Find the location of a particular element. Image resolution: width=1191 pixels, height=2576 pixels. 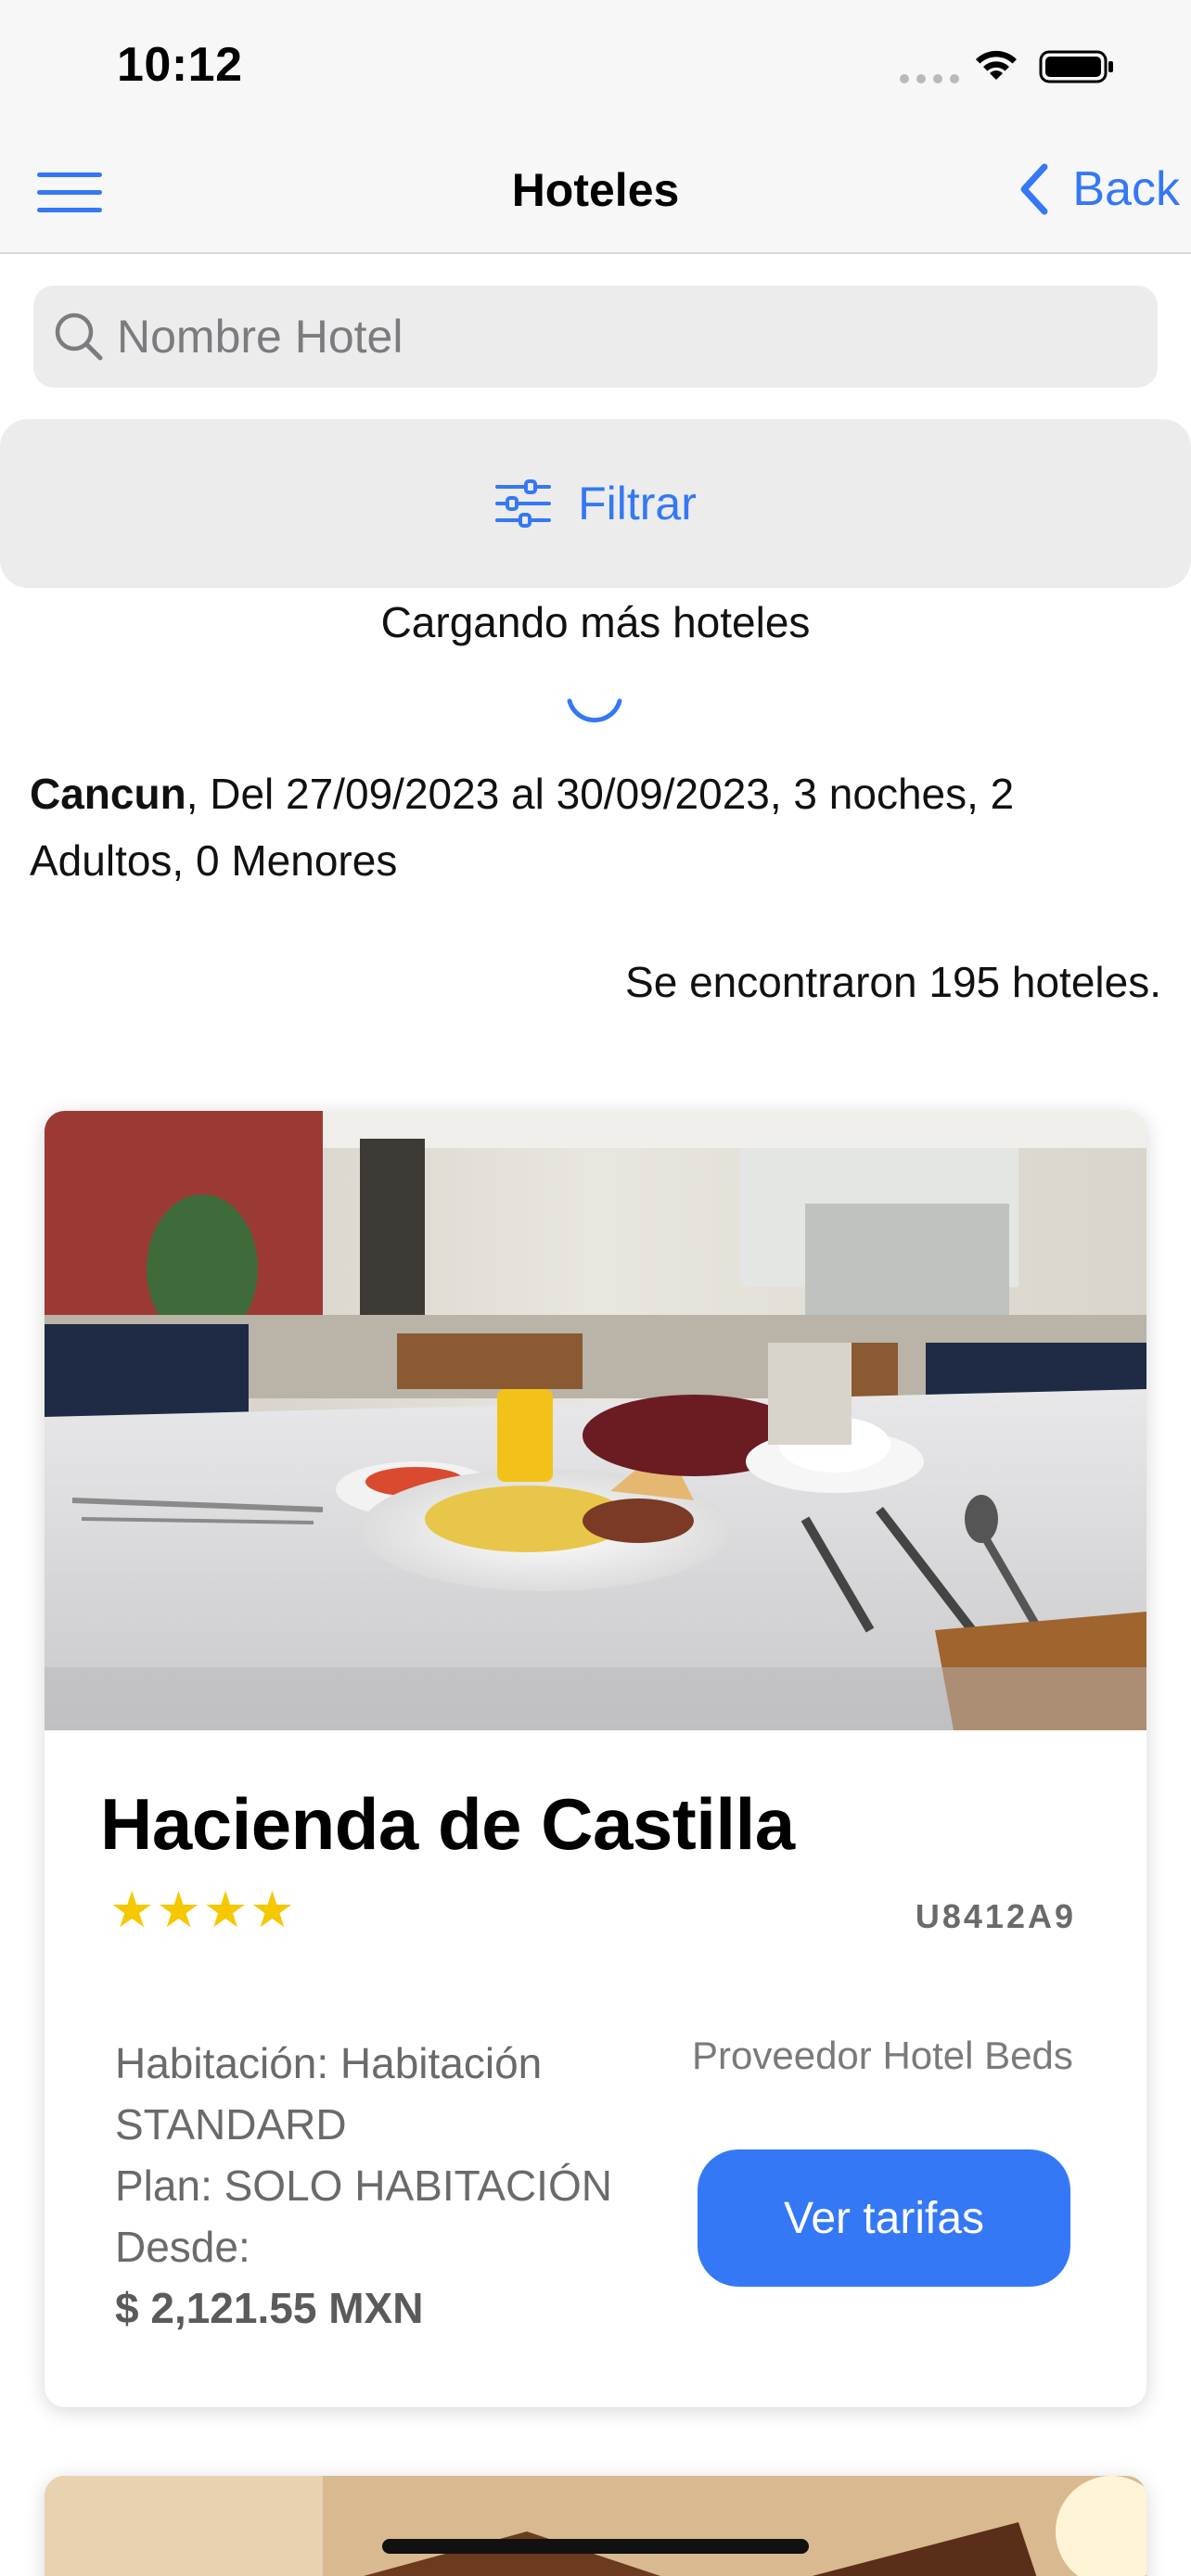

navigation-bar: Hoteles Back is located at coordinates (595, 192).